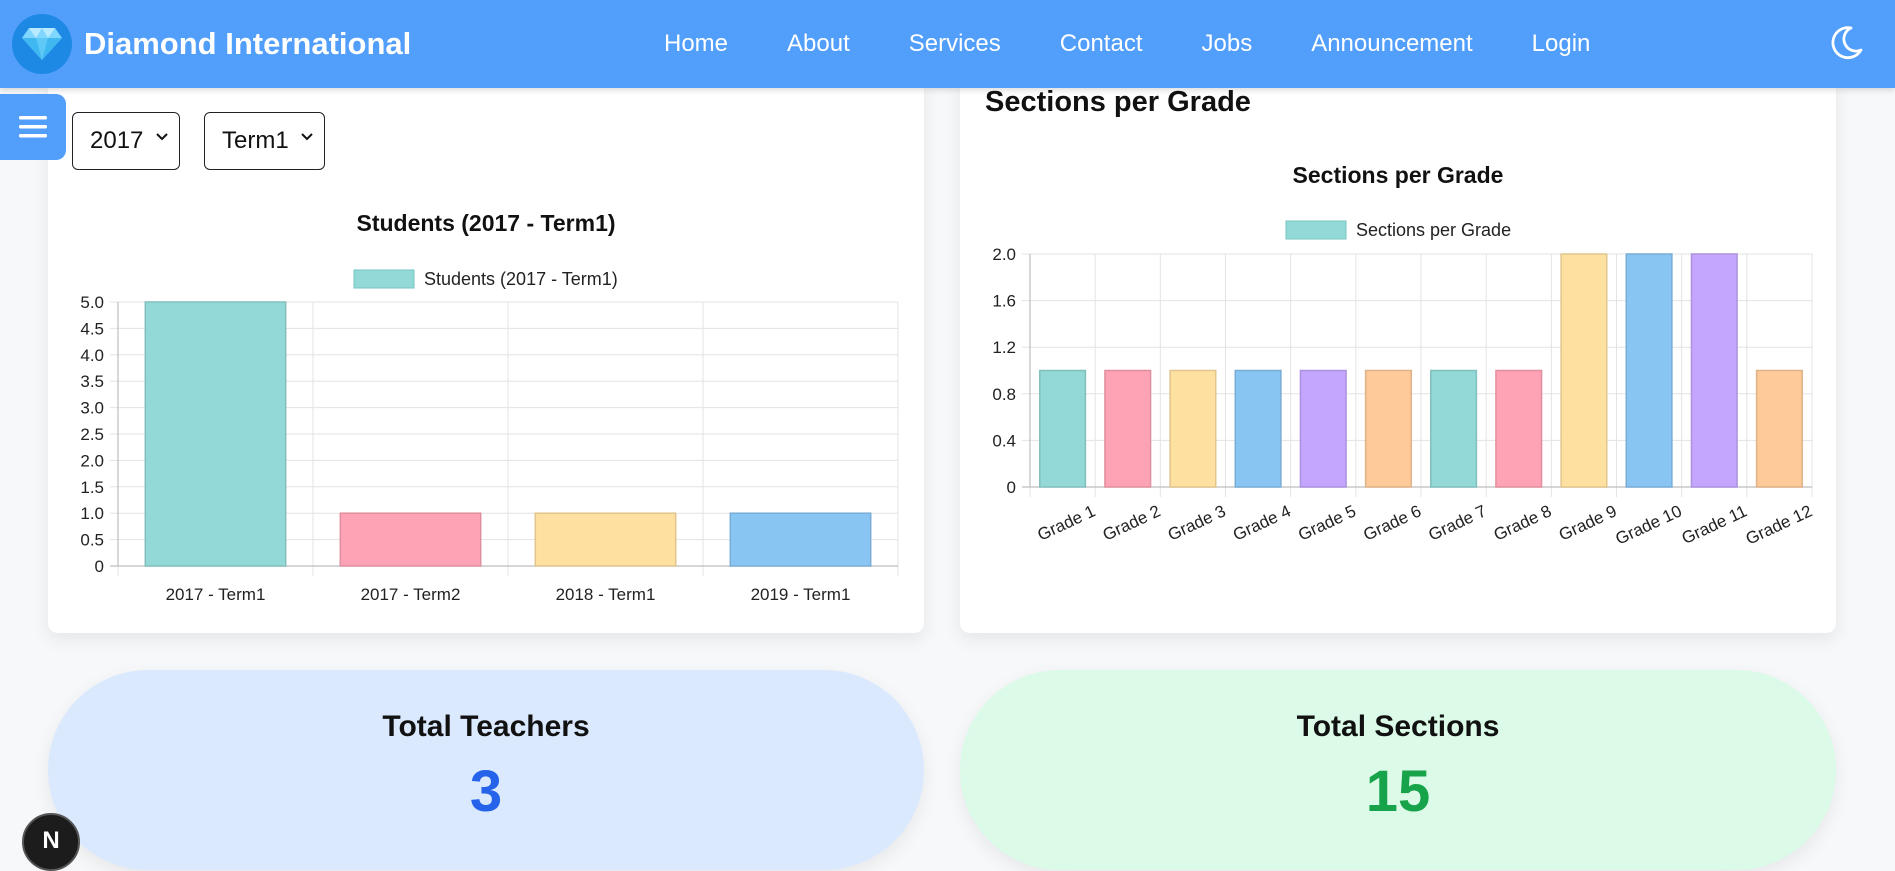  I want to click on term-select: Term1, so click(264, 141).